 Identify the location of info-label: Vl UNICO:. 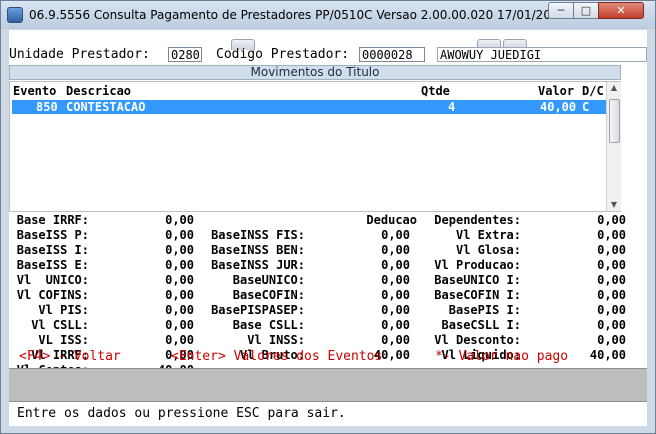
(52, 280).